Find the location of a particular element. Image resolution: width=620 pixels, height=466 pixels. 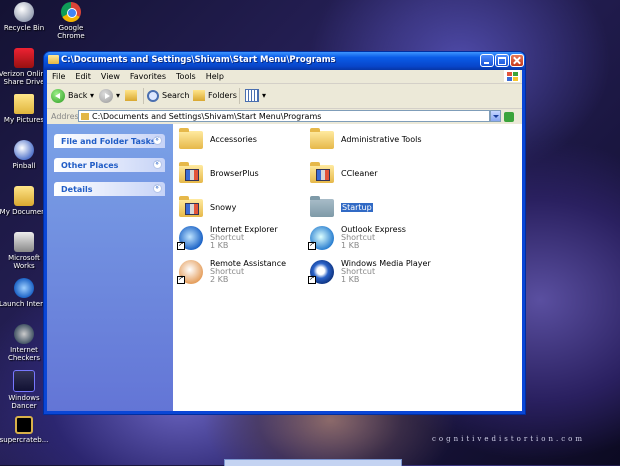

views-button: ▾ is located at coordinates (255, 96).